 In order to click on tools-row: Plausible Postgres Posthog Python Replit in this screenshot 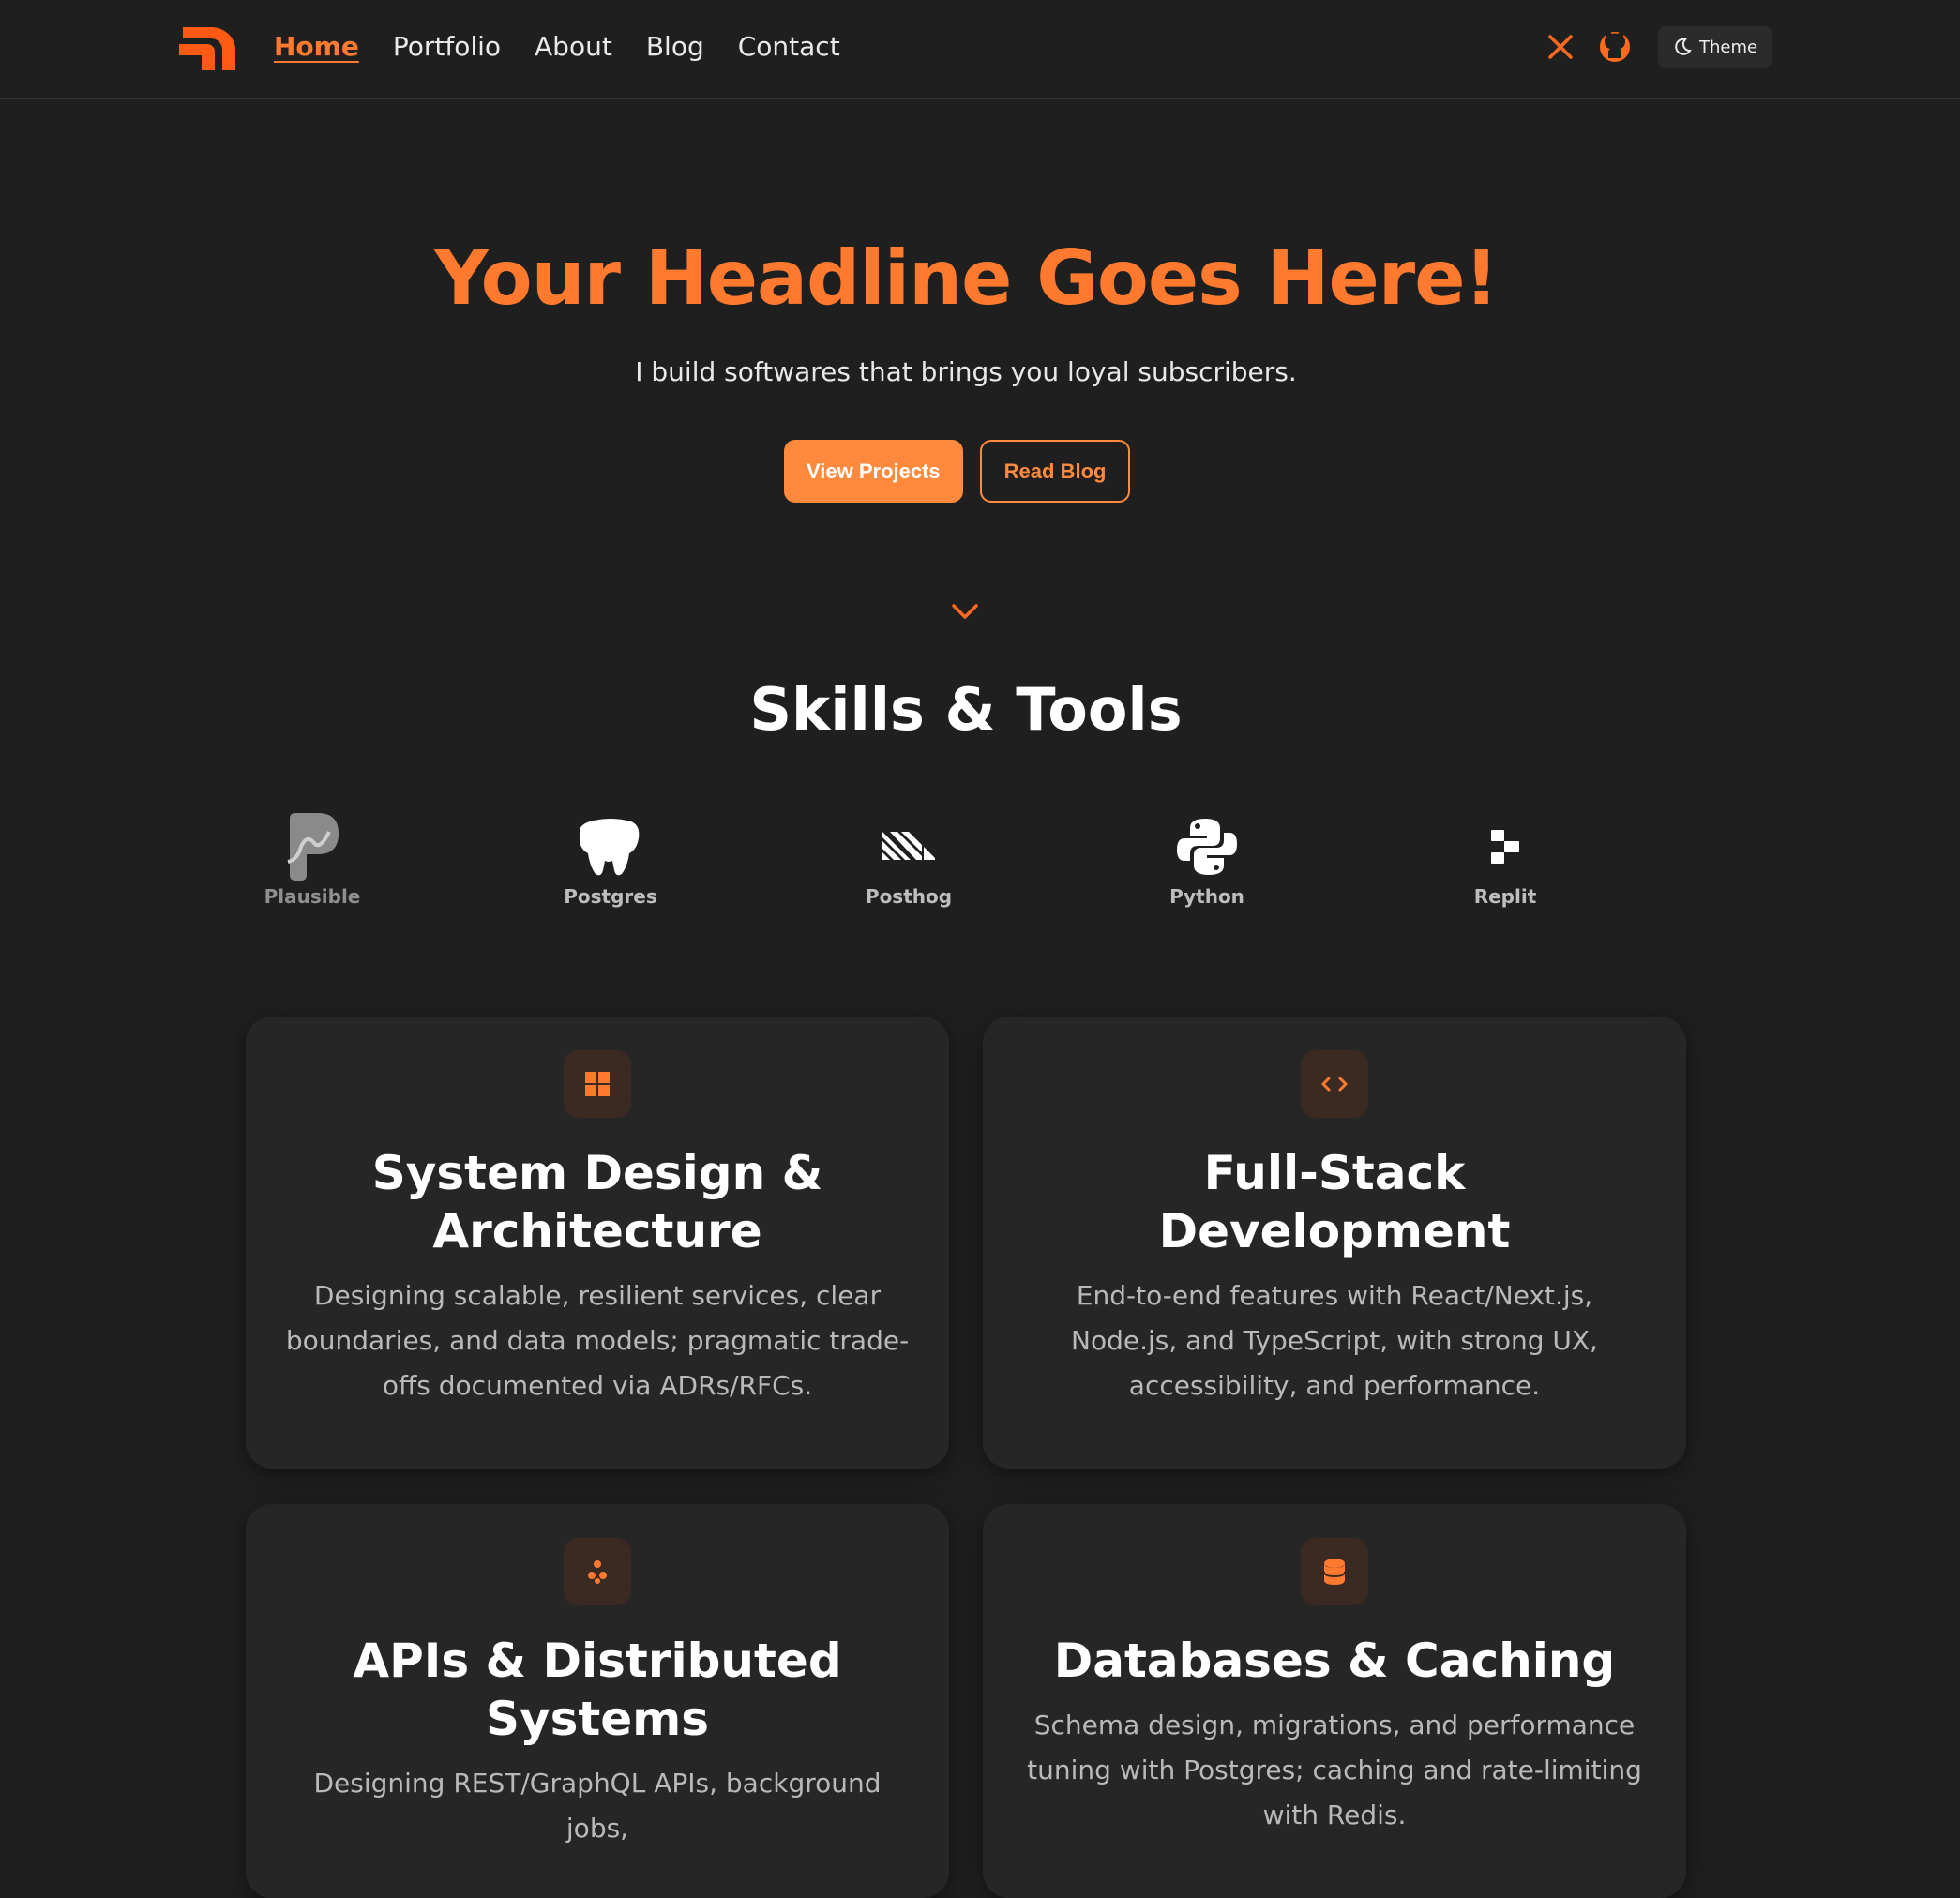, I will do `click(964, 865)`.